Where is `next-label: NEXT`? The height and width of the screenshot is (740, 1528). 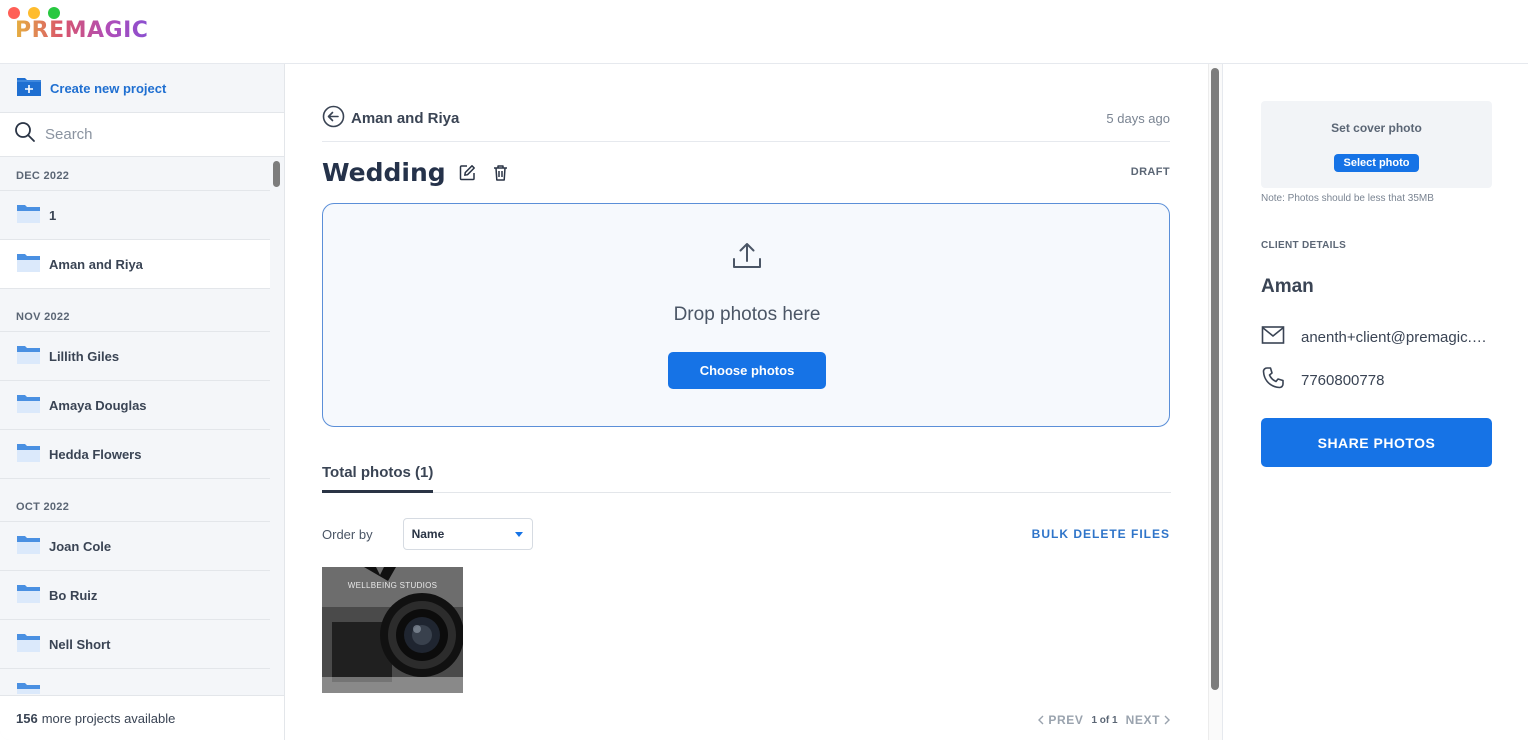 next-label: NEXT is located at coordinates (1142, 720).